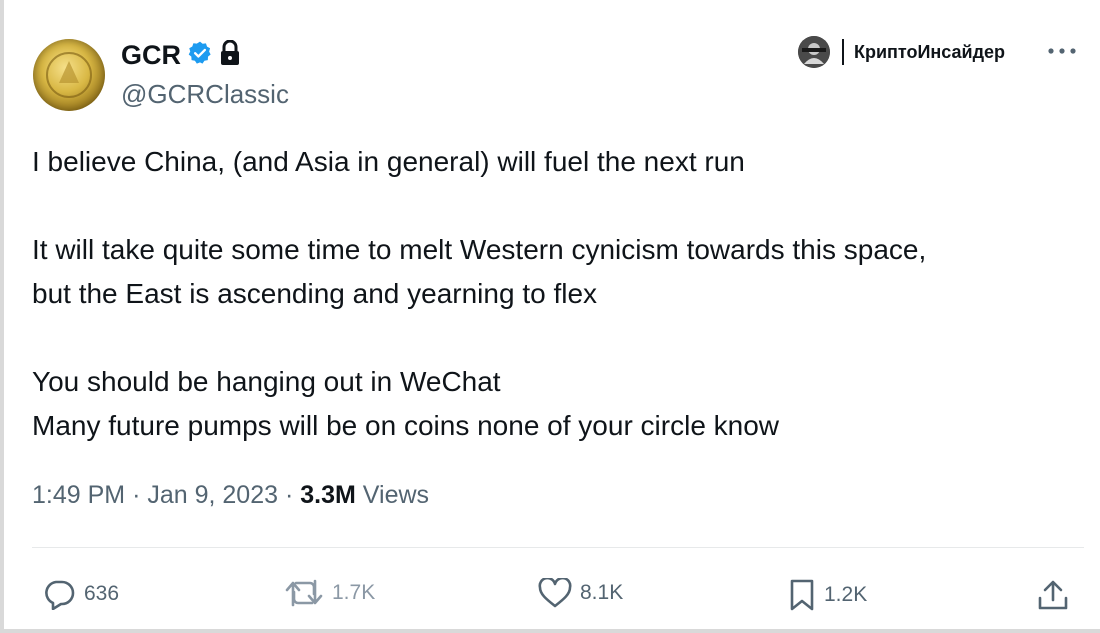 This screenshot has width=1100, height=633. Describe the element at coordinates (230, 55) in the screenshot. I see `lock-icon` at that location.